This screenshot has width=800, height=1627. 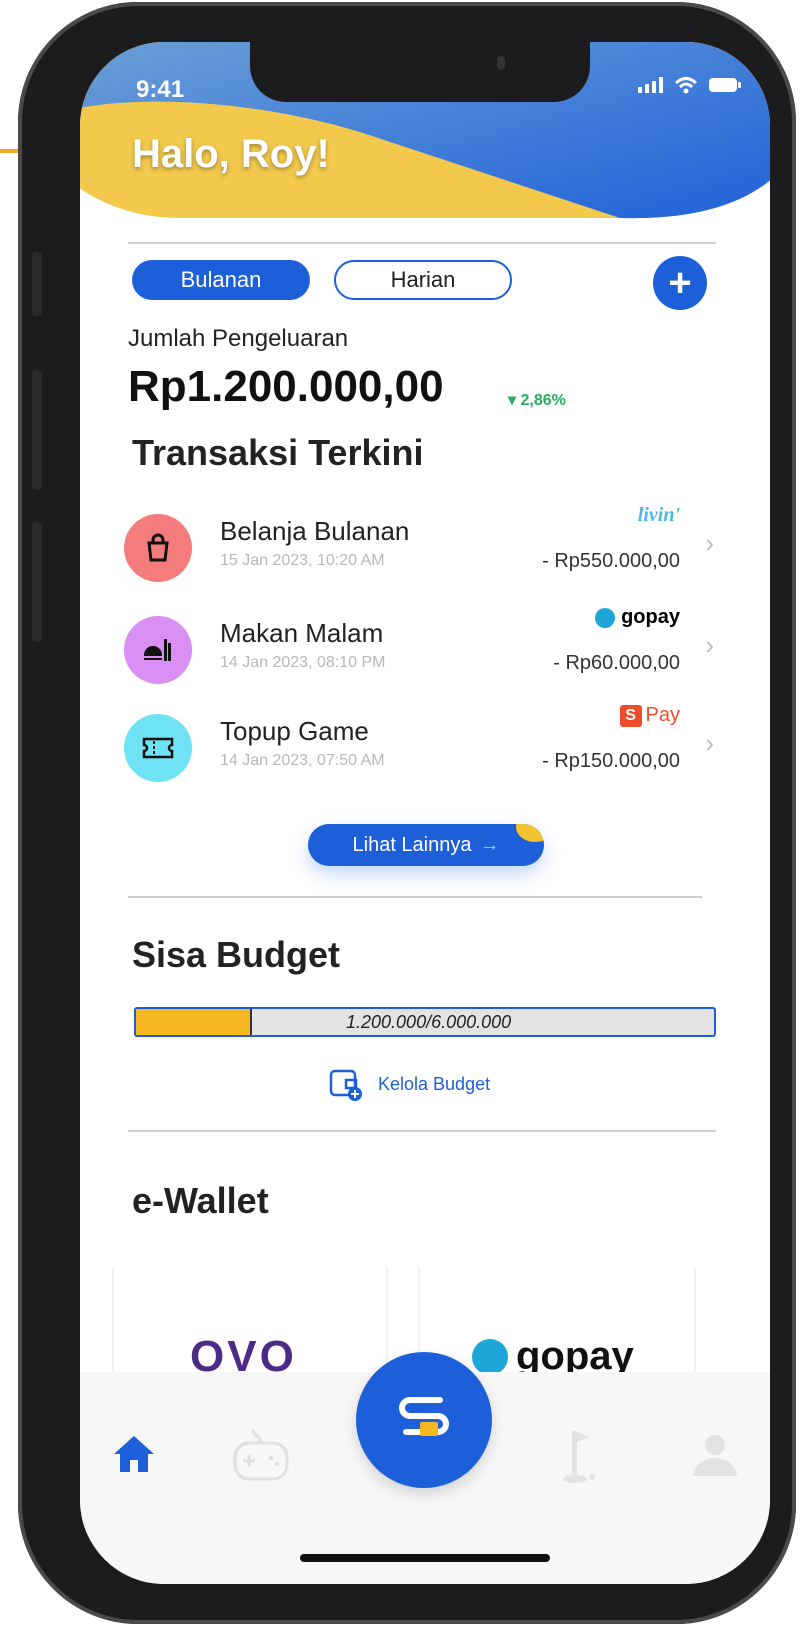 What do you see at coordinates (579, 1457) in the screenshot?
I see `golf-flag-icon` at bounding box center [579, 1457].